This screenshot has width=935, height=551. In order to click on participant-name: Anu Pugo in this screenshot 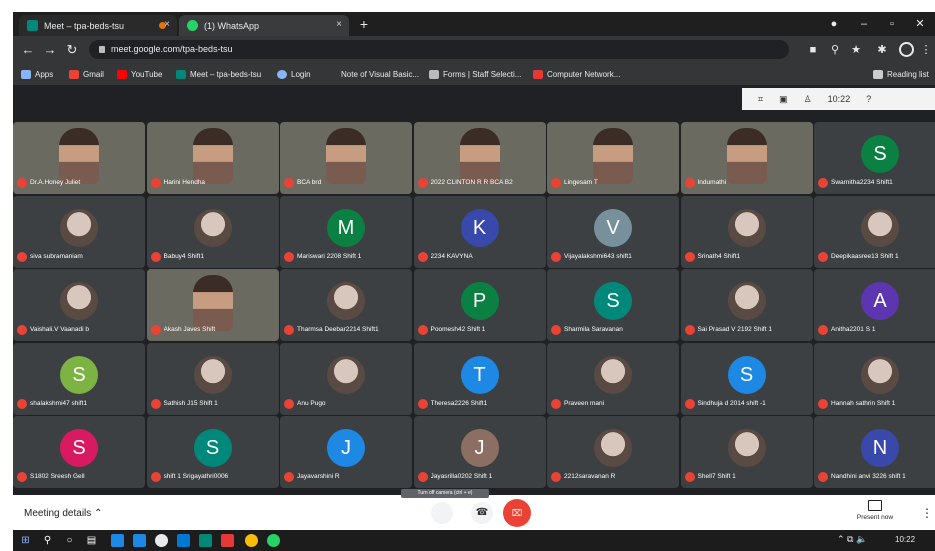, I will do `click(311, 403)`.